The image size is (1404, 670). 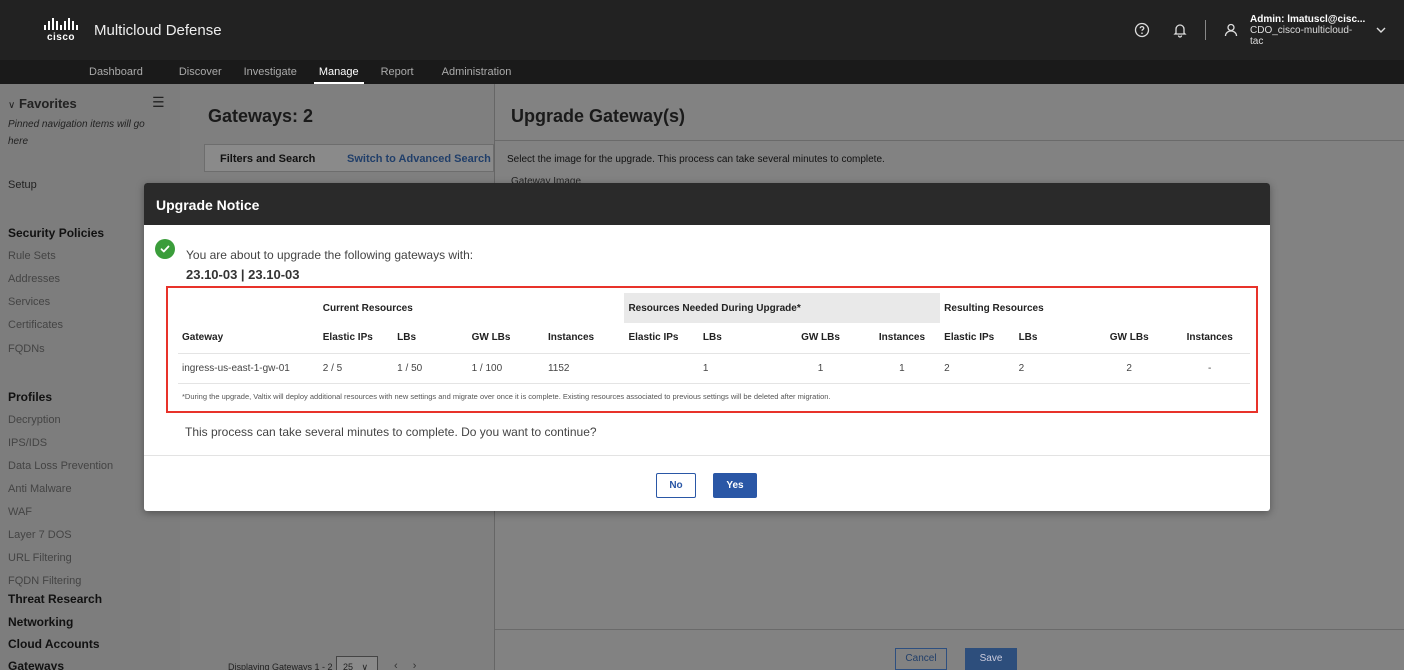 I want to click on upgrade-panel-divider, so click(x=949, y=140).